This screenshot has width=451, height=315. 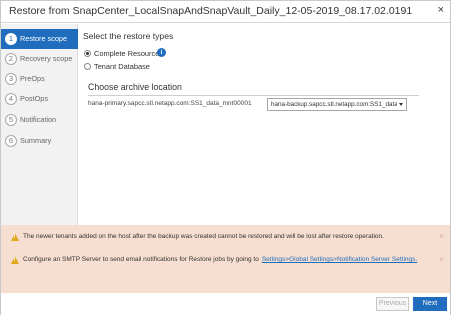 I want to click on step-number: 5, so click(x=11, y=120).